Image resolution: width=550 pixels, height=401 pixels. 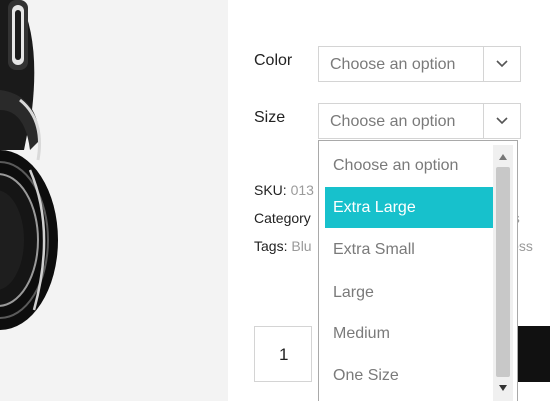 I want to click on size-option: Medium, so click(x=409, y=333).